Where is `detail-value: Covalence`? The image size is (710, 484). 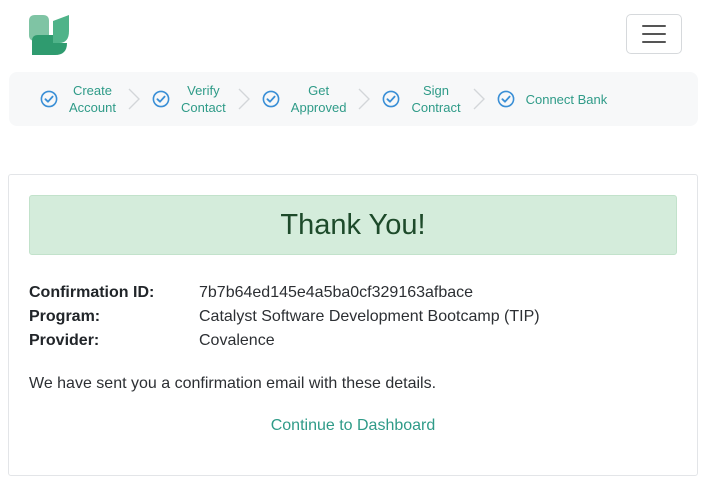 detail-value: Covalence is located at coordinates (237, 340).